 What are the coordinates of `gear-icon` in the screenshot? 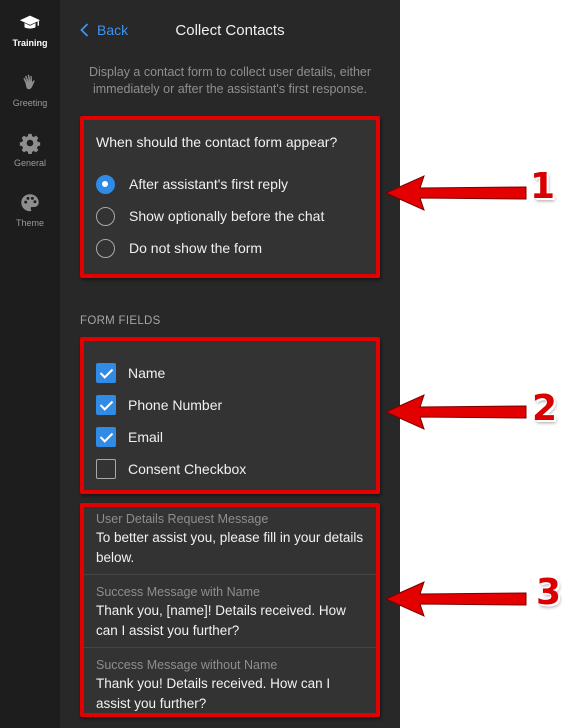 It's located at (30, 143).